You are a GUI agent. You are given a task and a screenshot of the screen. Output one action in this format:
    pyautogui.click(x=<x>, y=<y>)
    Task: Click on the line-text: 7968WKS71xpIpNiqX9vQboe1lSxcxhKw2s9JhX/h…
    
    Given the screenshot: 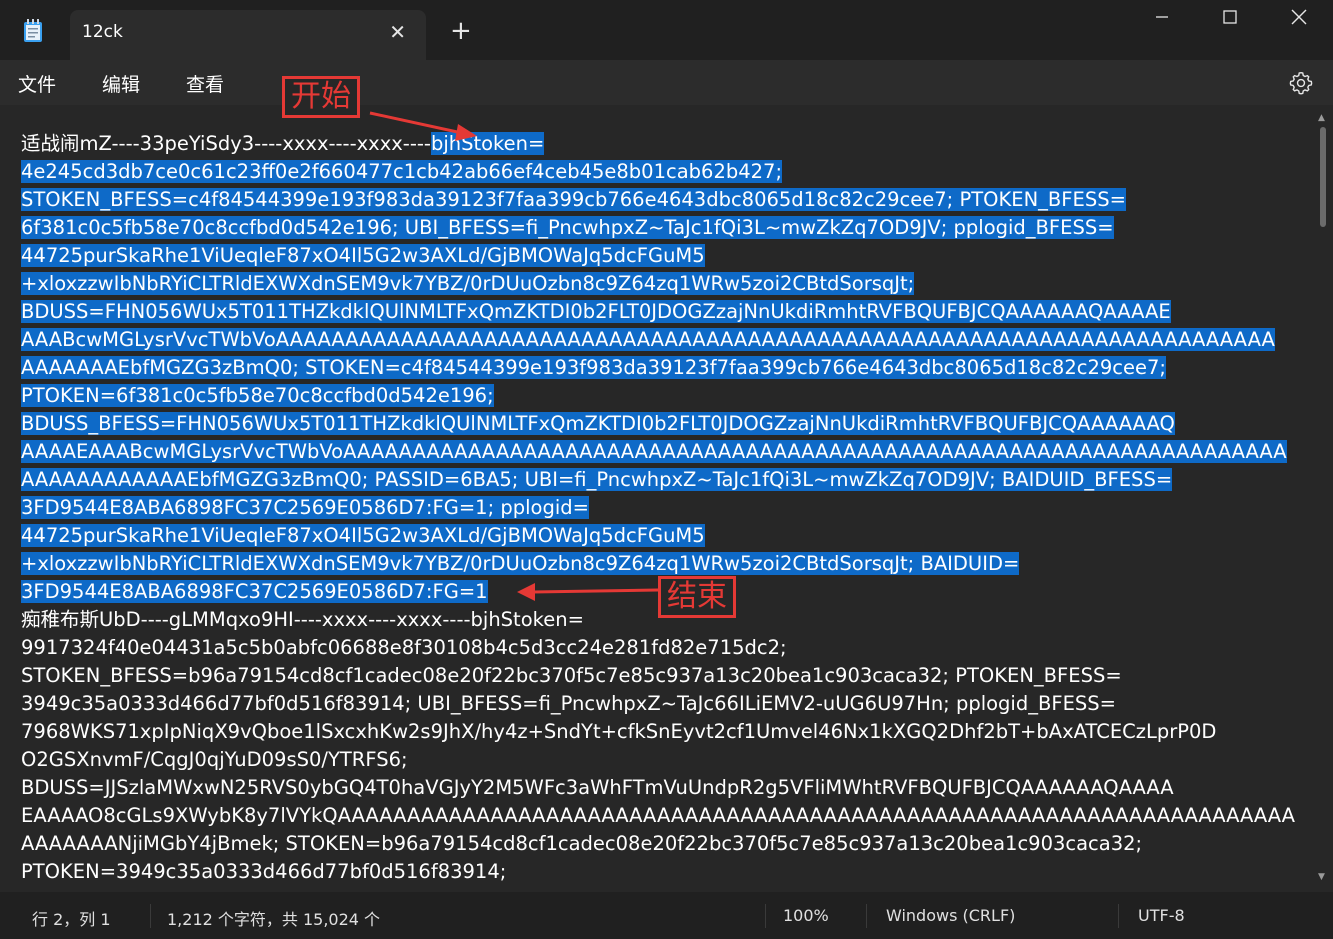 What is the action you would take?
    pyautogui.click(x=619, y=731)
    